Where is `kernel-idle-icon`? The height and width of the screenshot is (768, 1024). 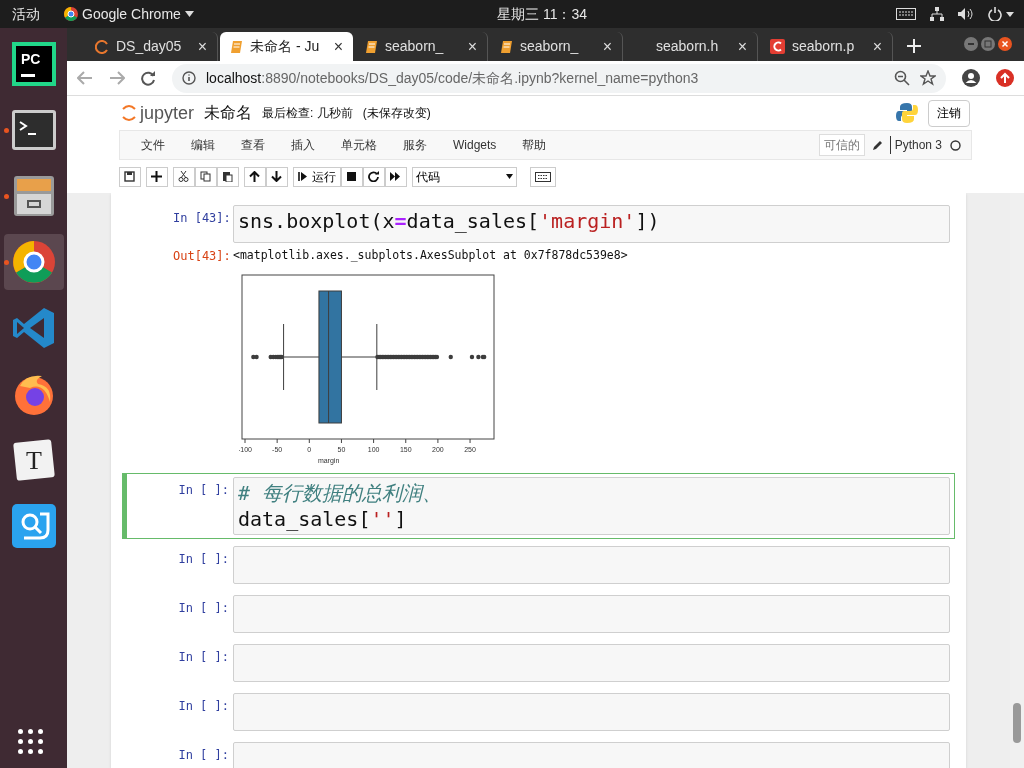 kernel-idle-icon is located at coordinates (955, 145).